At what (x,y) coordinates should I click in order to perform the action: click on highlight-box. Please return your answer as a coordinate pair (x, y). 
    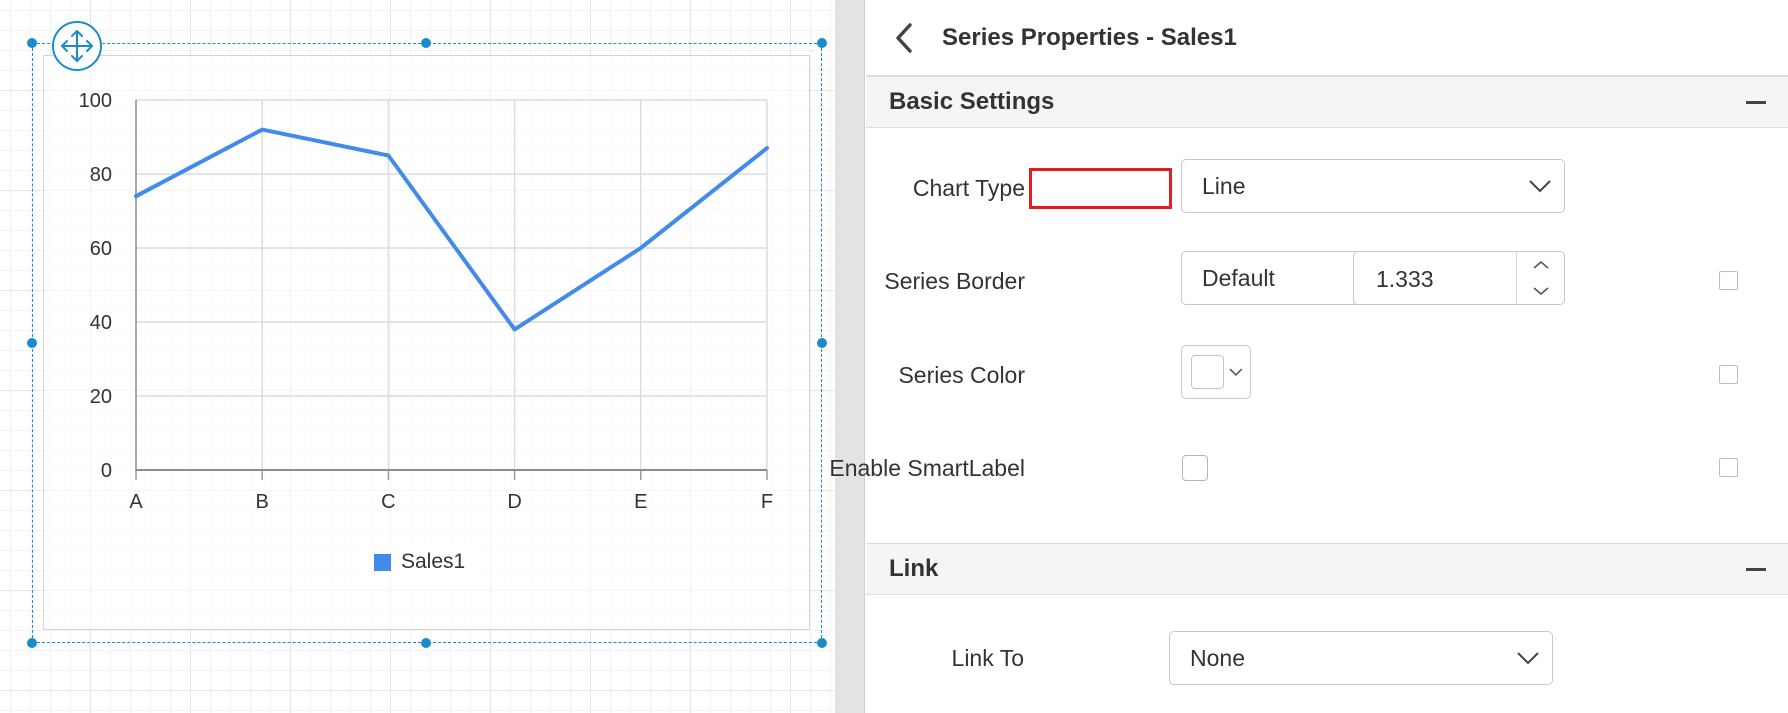
    Looking at the image, I should click on (1100, 188).